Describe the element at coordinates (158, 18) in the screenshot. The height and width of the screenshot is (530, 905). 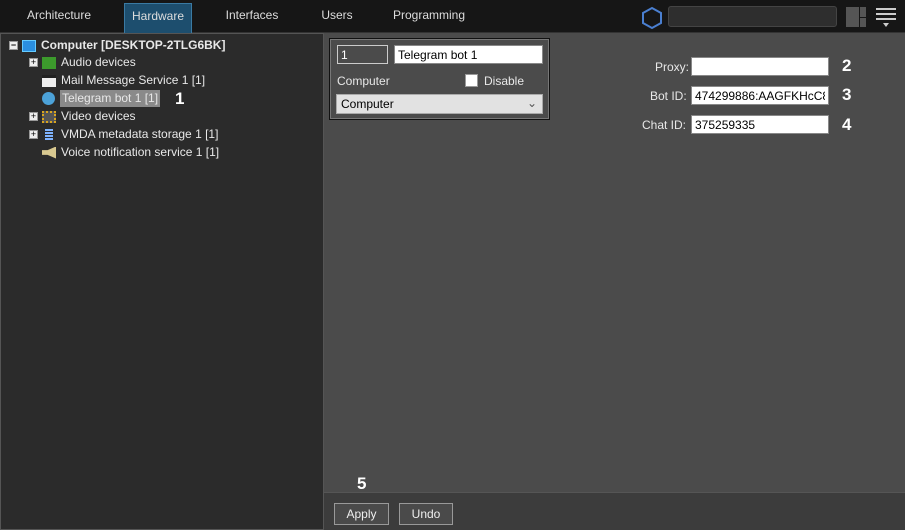
I see `tab-hardware: Hardware` at that location.